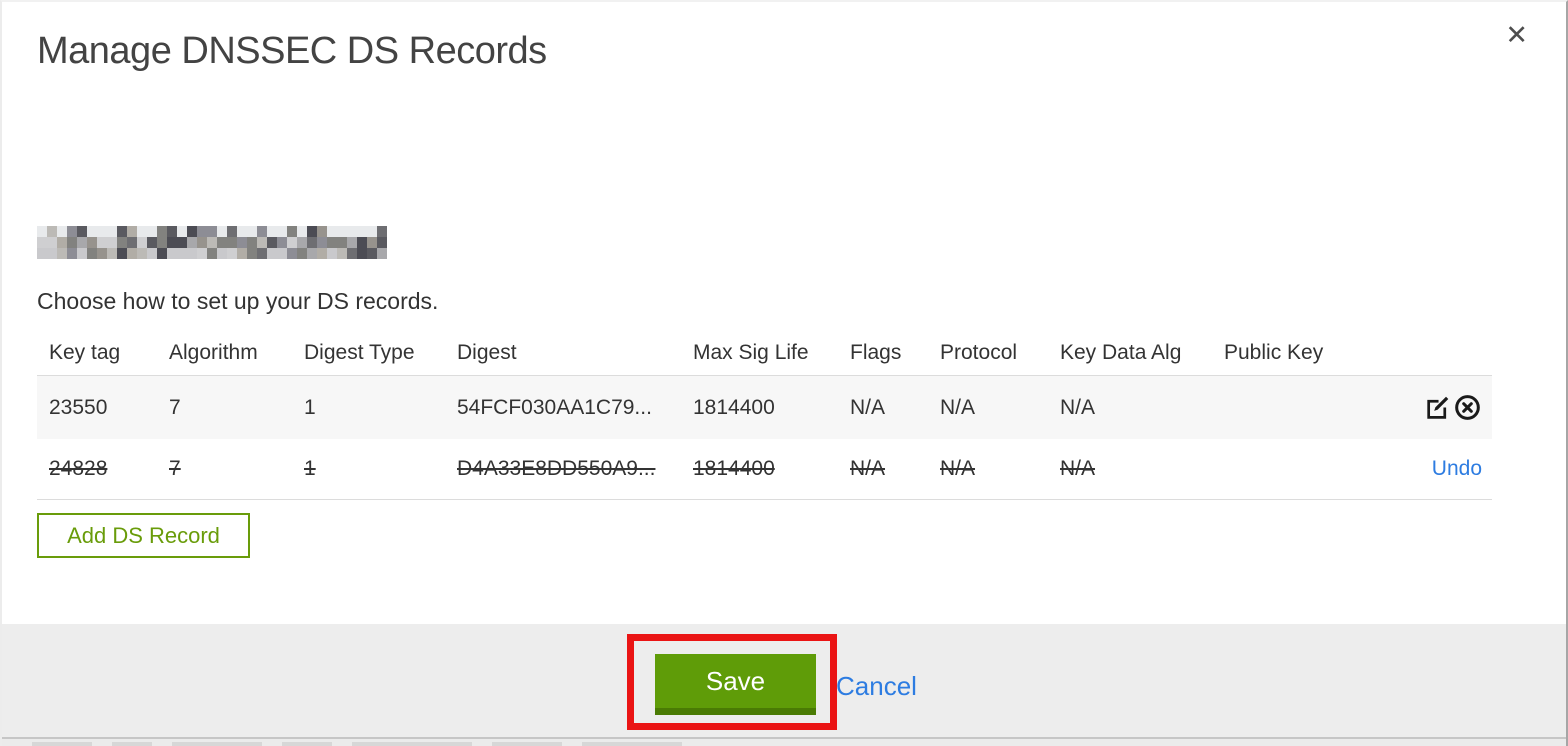  What do you see at coordinates (1516, 35) in the screenshot?
I see `close-icon: ✕` at bounding box center [1516, 35].